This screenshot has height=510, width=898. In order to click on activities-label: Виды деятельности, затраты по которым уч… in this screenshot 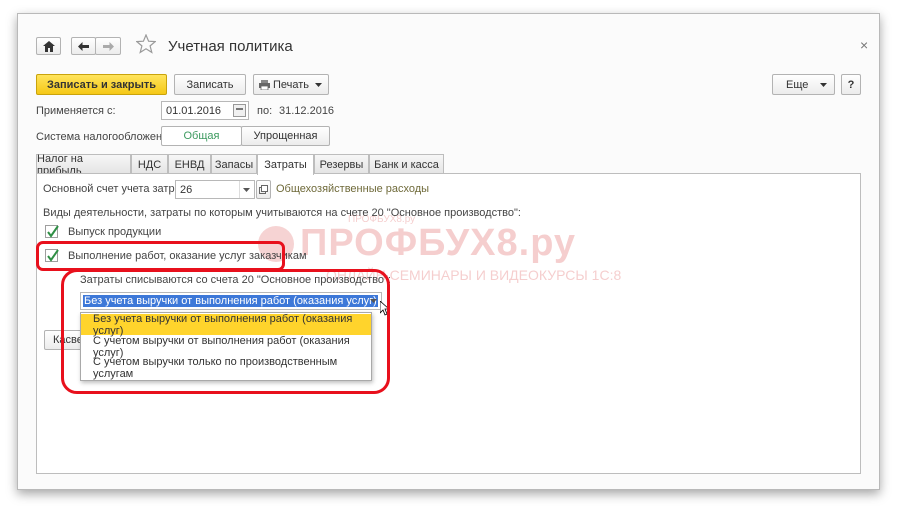, I will do `click(282, 213)`.